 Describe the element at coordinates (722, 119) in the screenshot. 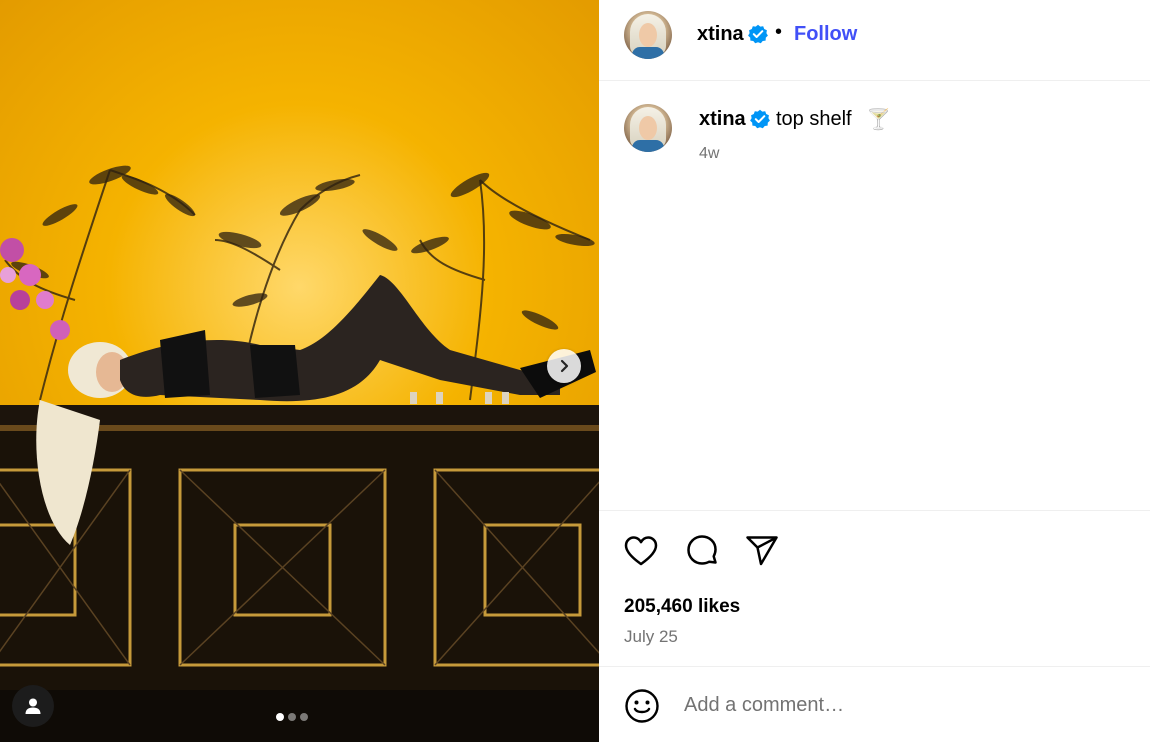

I see `caption-username: xtina` at that location.